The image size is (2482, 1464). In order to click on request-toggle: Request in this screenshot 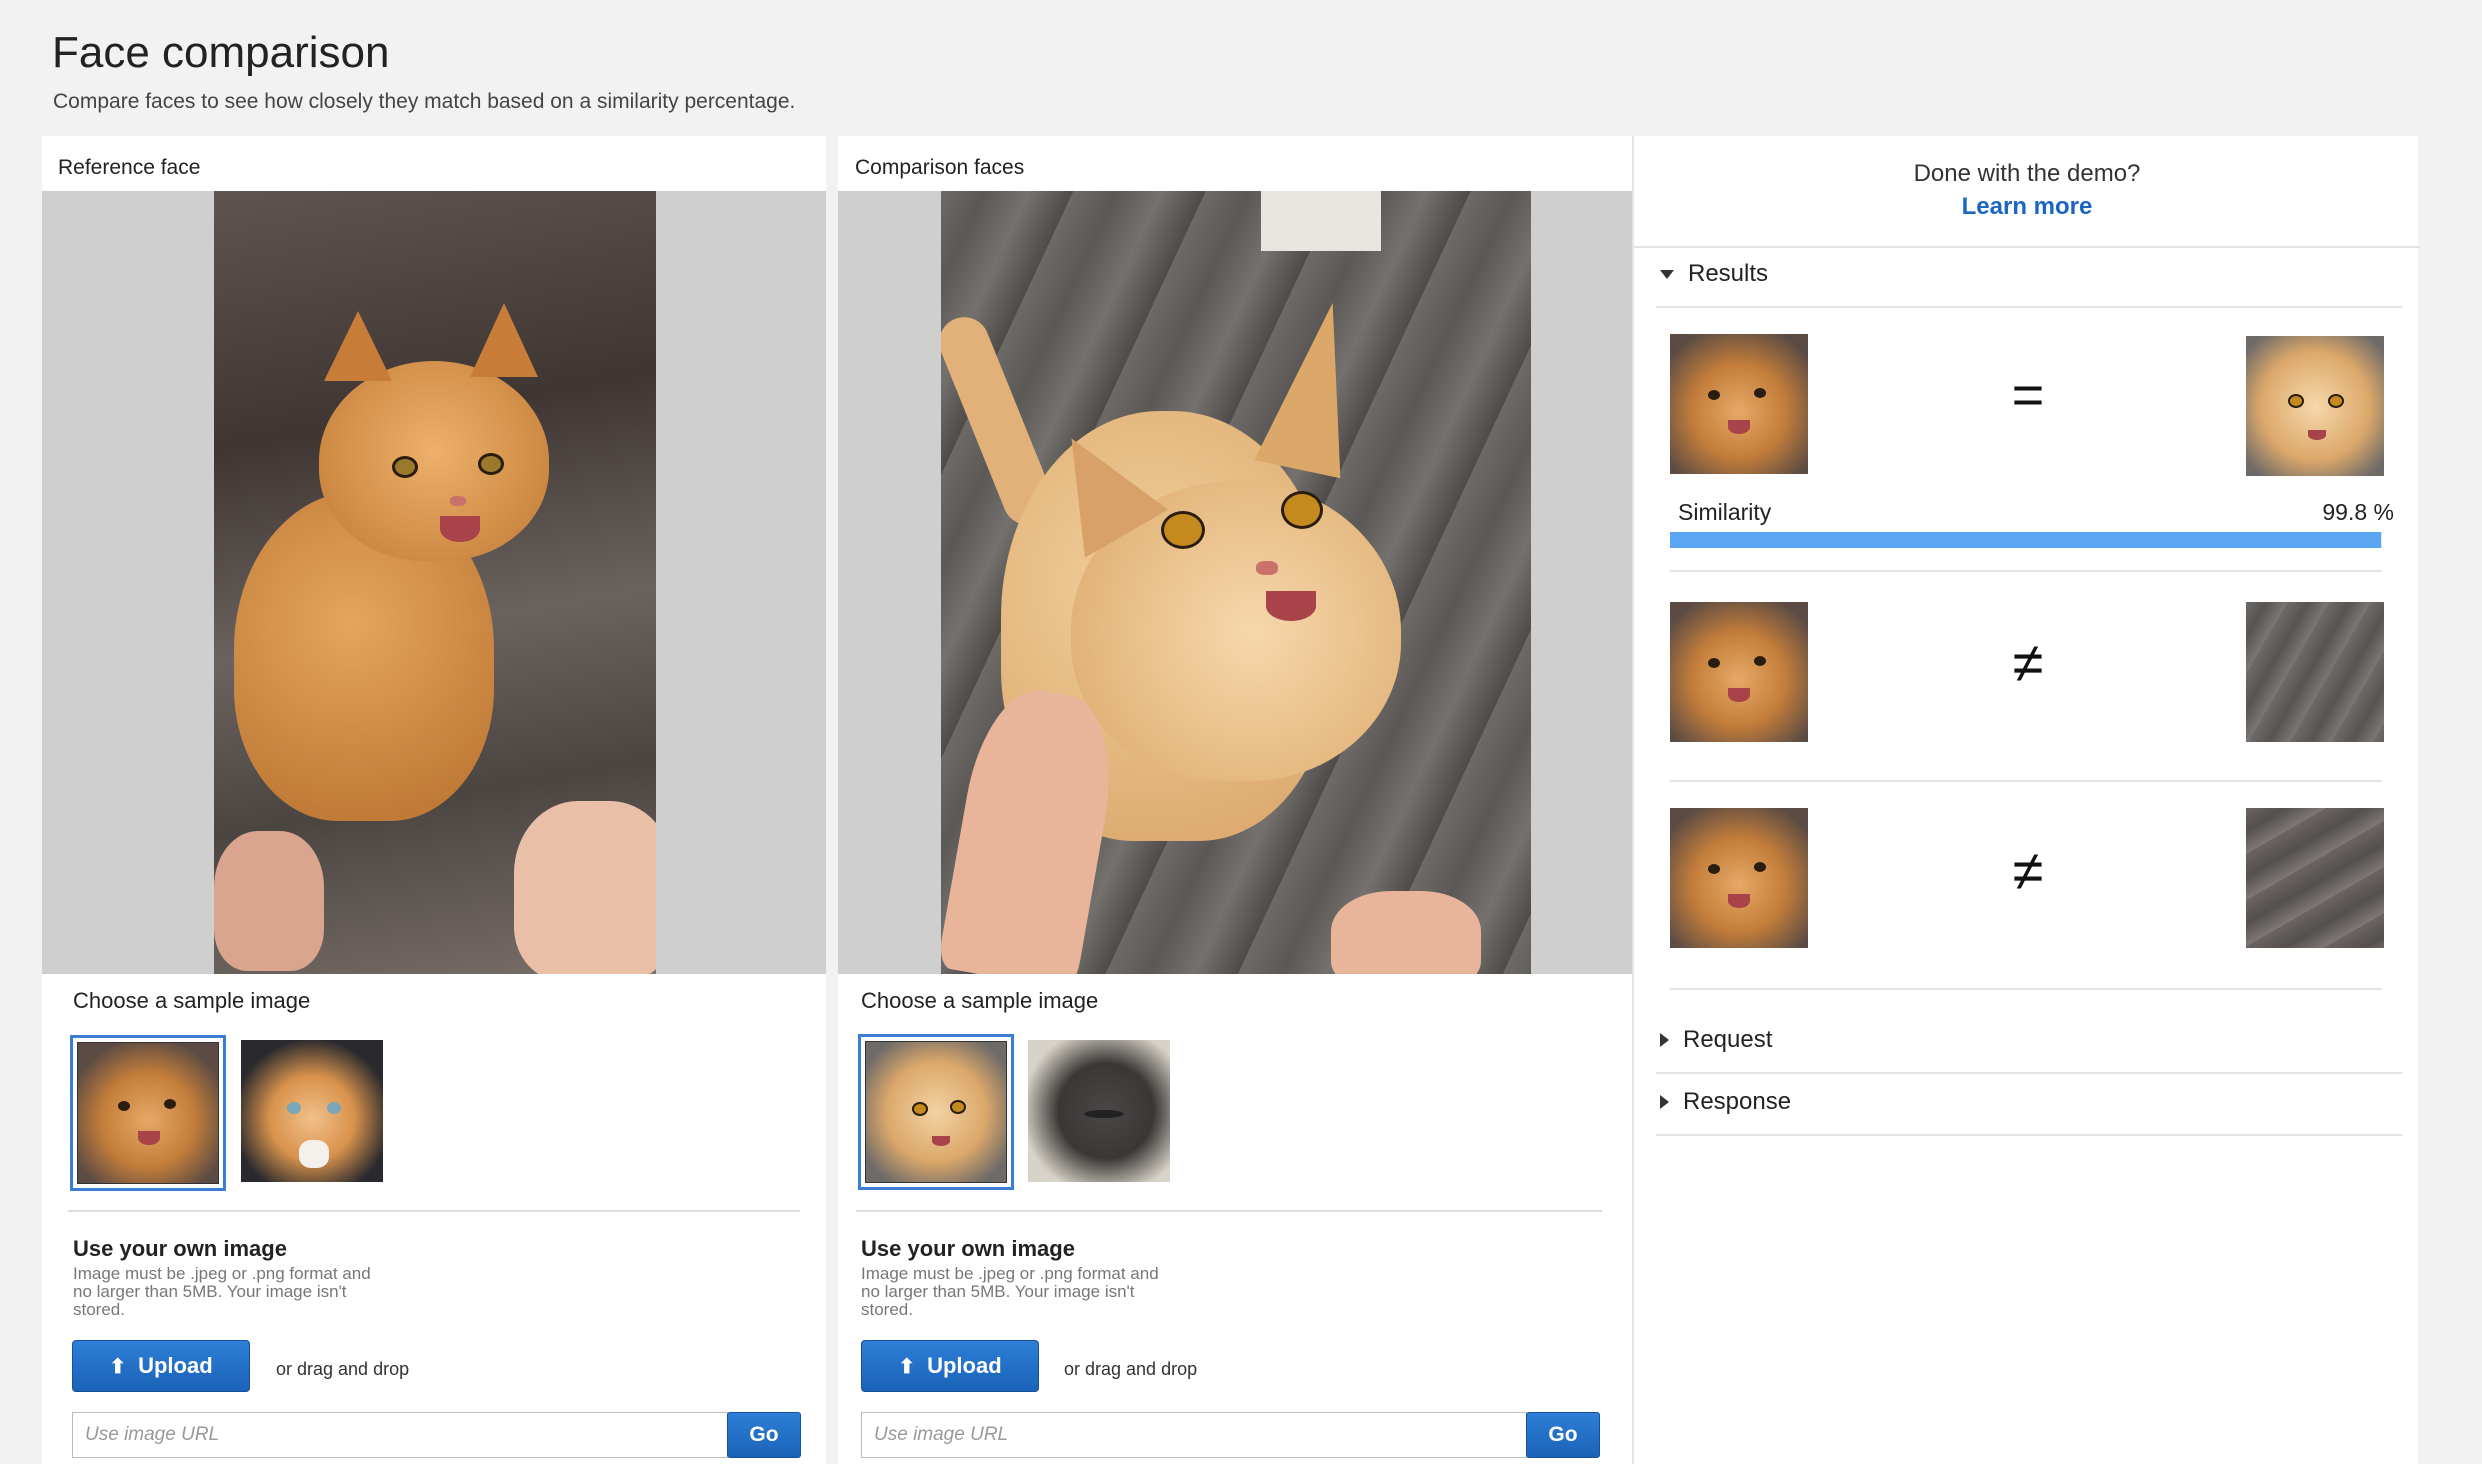, I will do `click(1716, 1040)`.